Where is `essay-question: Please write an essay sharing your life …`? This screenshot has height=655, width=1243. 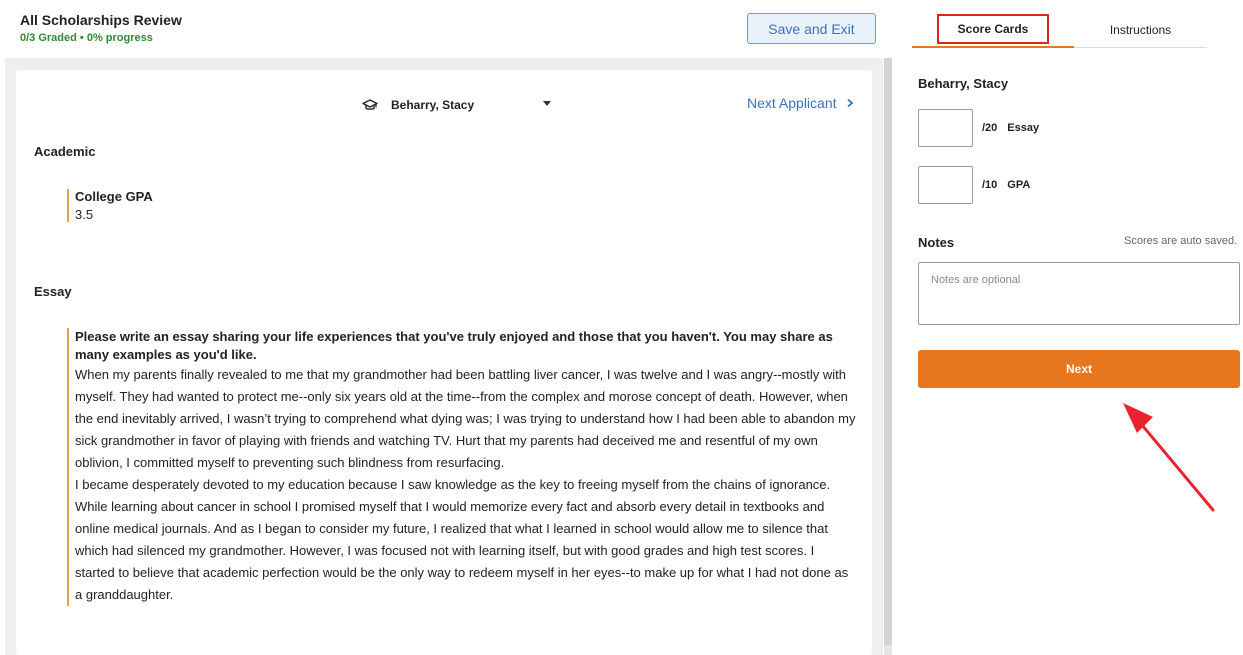 essay-question: Please write an essay sharing your life … is located at coordinates (454, 345).